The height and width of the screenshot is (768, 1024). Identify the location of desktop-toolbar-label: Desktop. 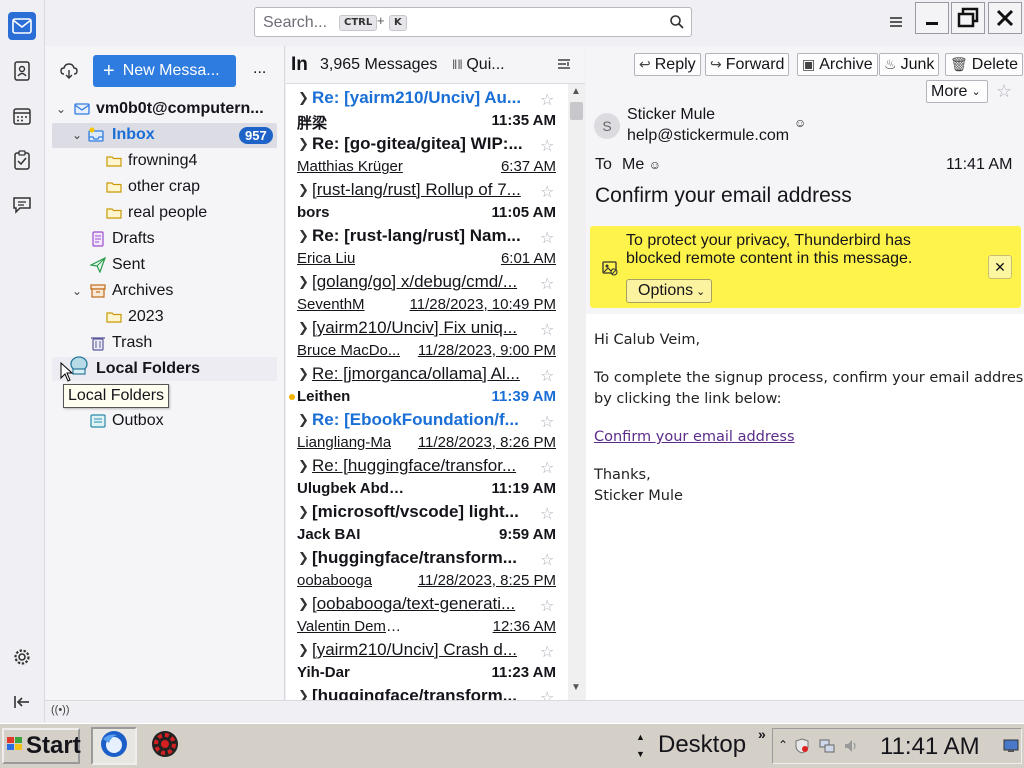
(702, 745).